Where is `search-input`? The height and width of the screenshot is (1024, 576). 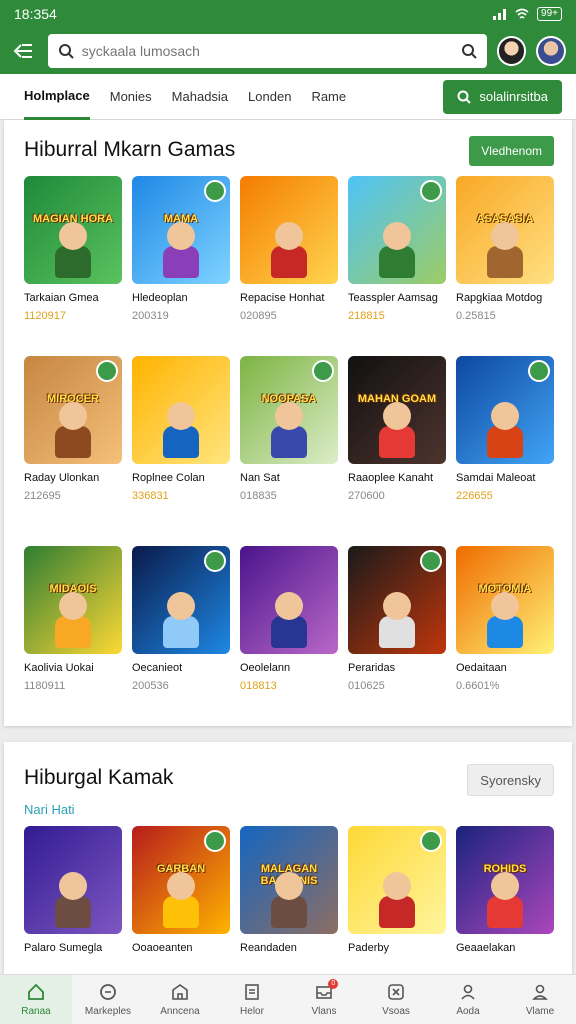
search-input is located at coordinates (271, 51).